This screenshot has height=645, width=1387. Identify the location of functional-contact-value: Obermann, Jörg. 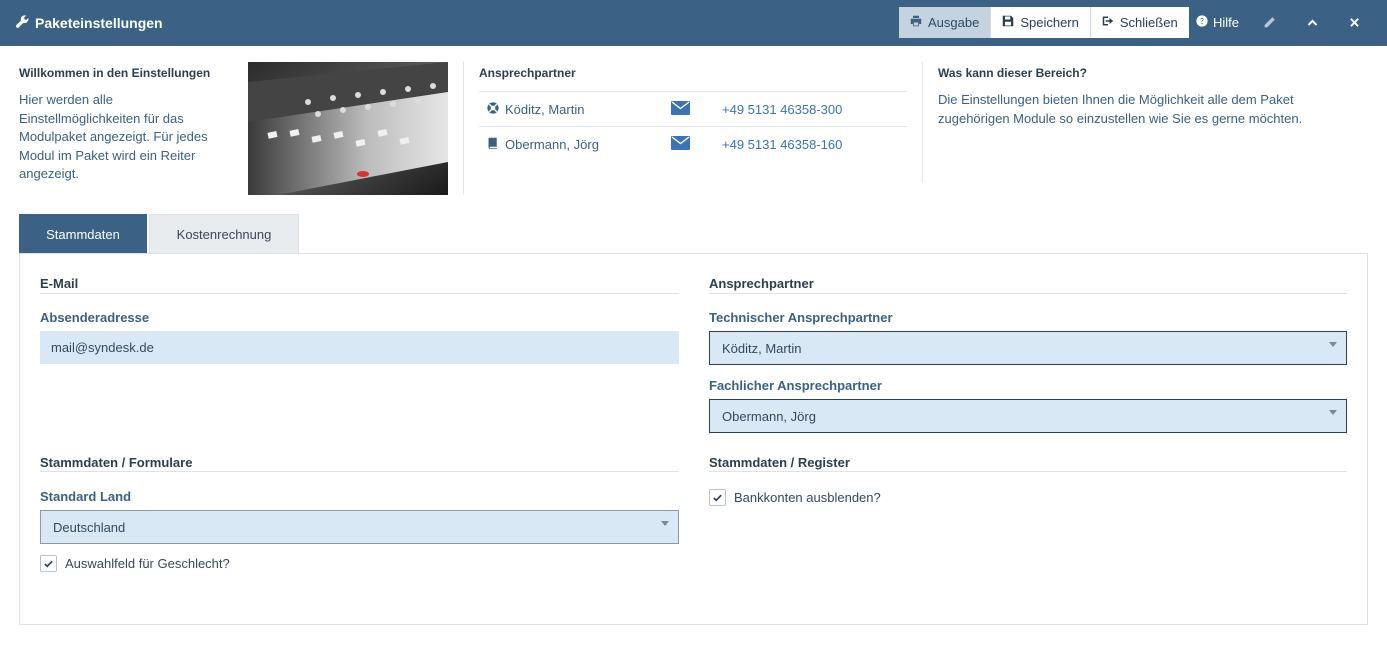
(769, 416).